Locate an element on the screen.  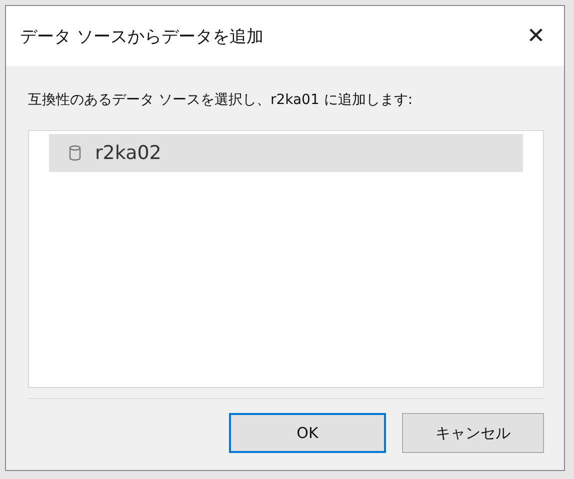
close-button: ✕ is located at coordinates (536, 36).